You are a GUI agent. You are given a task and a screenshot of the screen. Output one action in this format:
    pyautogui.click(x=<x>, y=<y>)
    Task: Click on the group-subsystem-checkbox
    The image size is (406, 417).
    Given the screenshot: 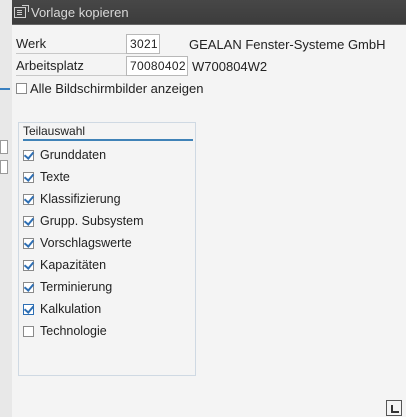 What is the action you would take?
    pyautogui.click(x=28, y=221)
    